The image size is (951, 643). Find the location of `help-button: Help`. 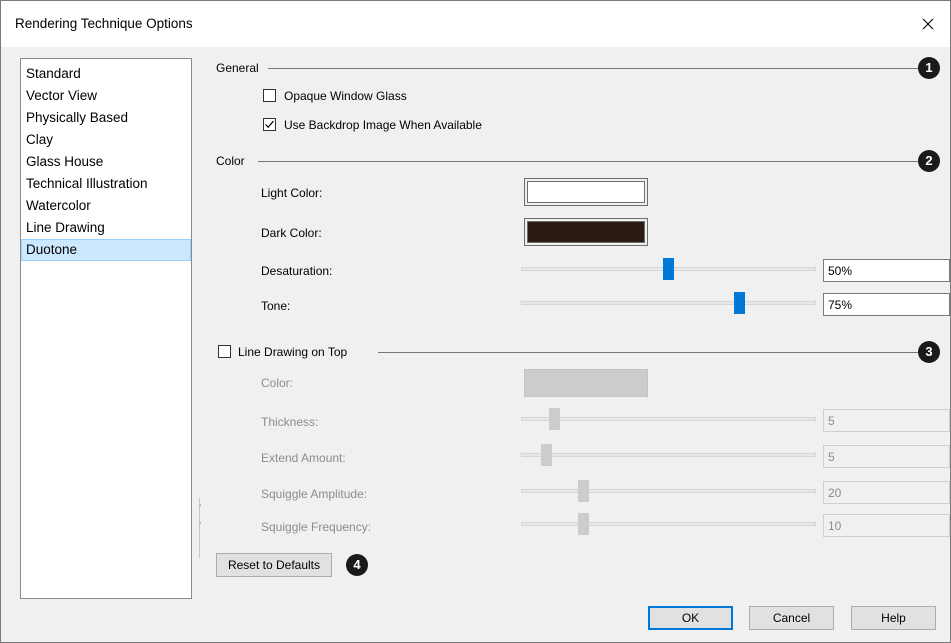

help-button: Help is located at coordinates (893, 618).